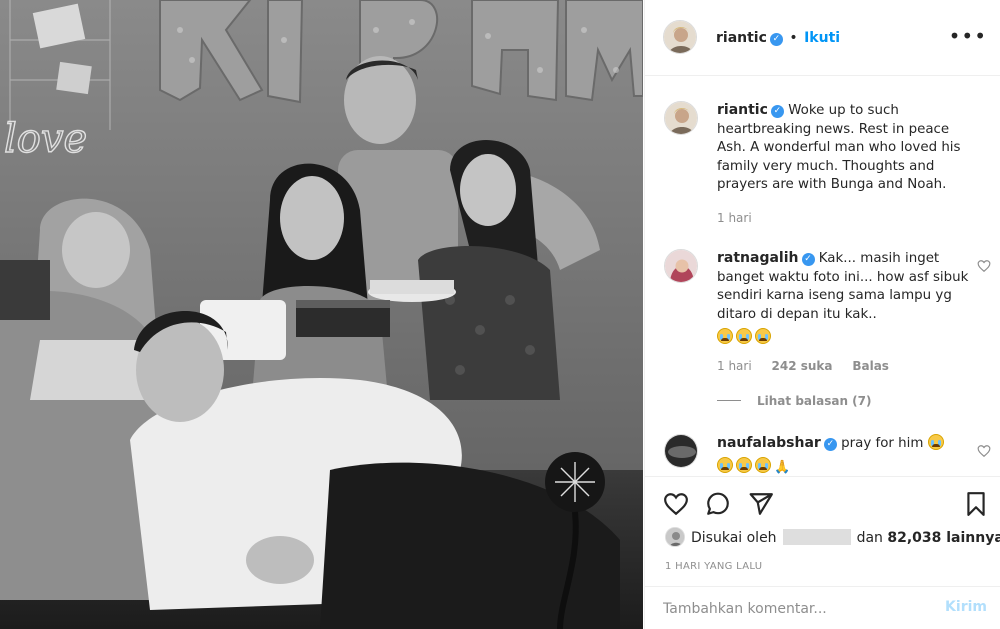 The width and height of the screenshot is (1000, 629). I want to click on view-replies-line, so click(729, 400).